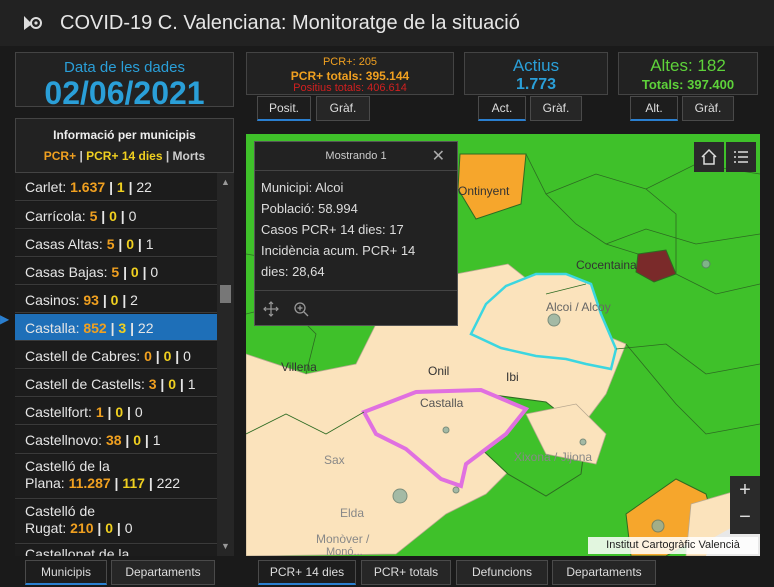  Describe the element at coordinates (578, 307) in the screenshot. I see `map-label: Alcoi / Alcoy` at that location.